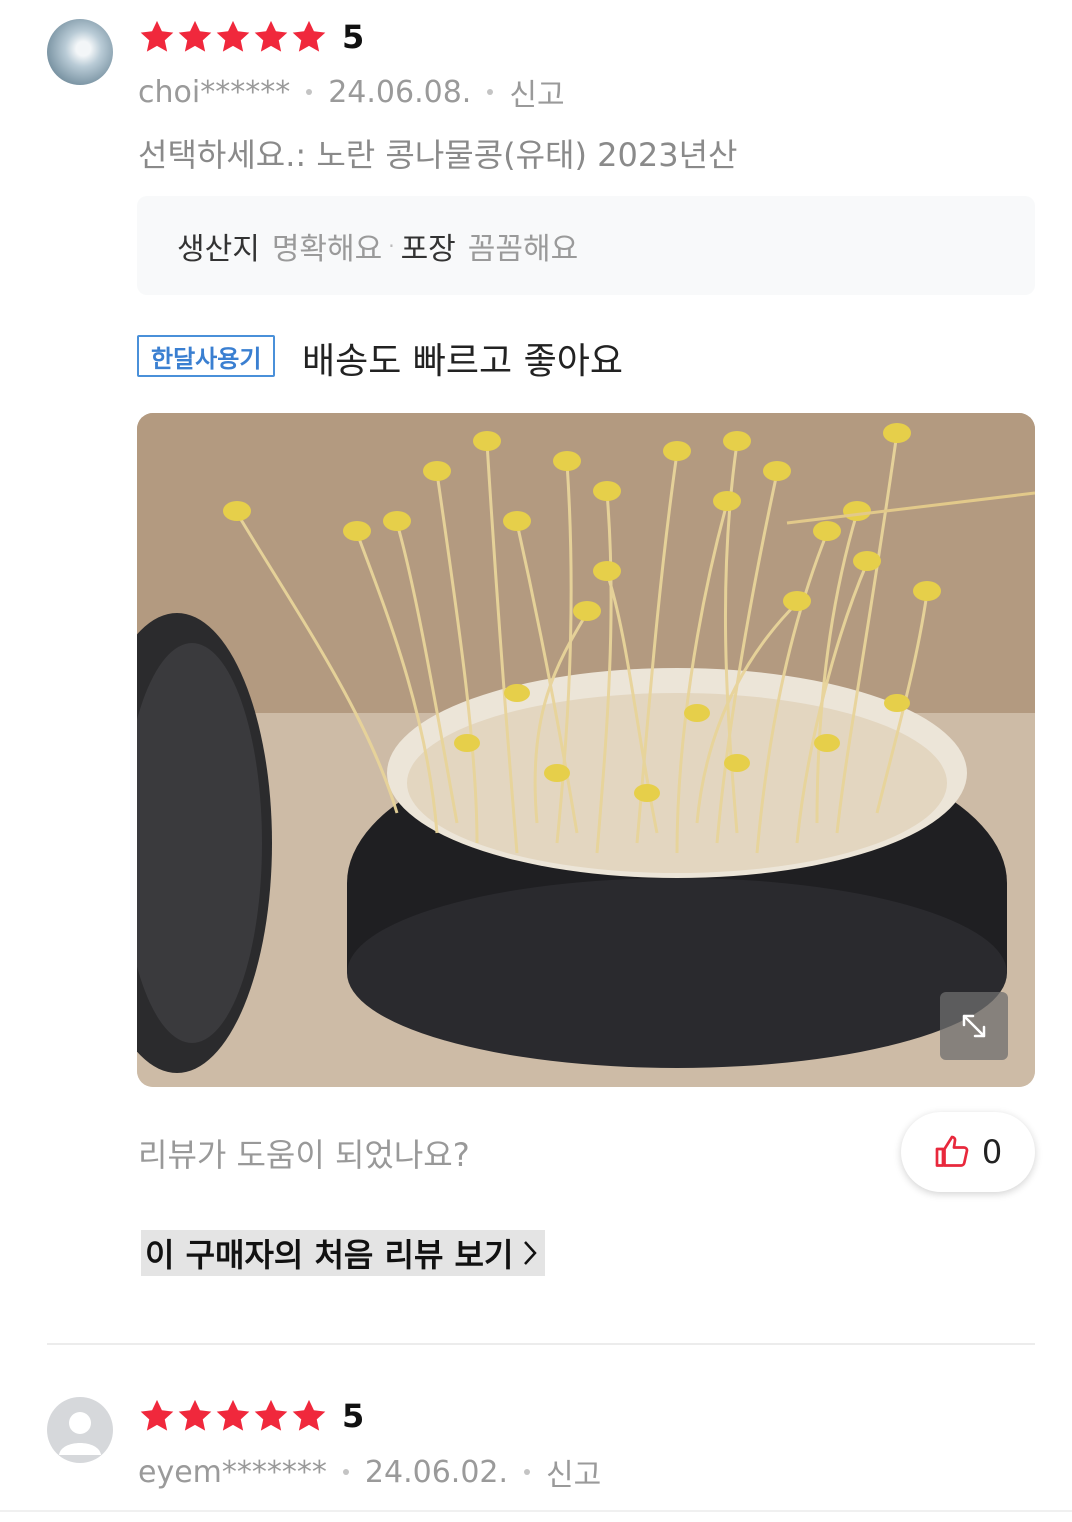  I want to click on like-button: 0, so click(968, 1152).